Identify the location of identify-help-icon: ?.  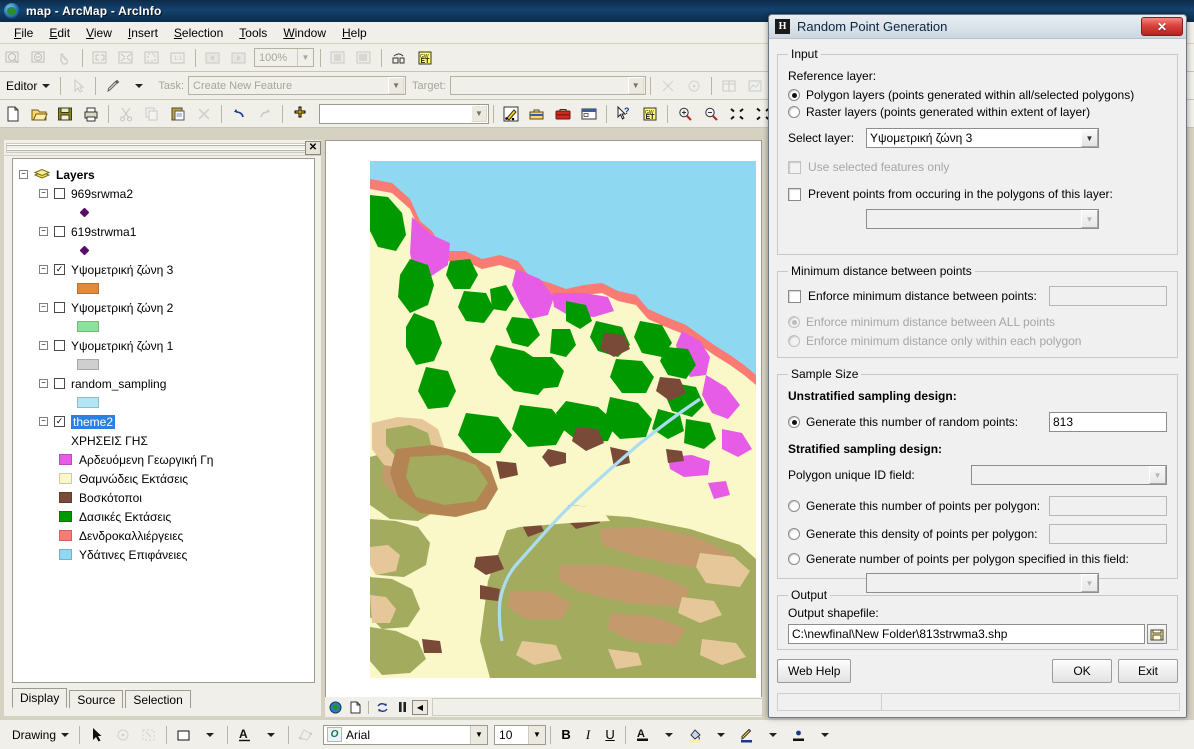
(624, 114).